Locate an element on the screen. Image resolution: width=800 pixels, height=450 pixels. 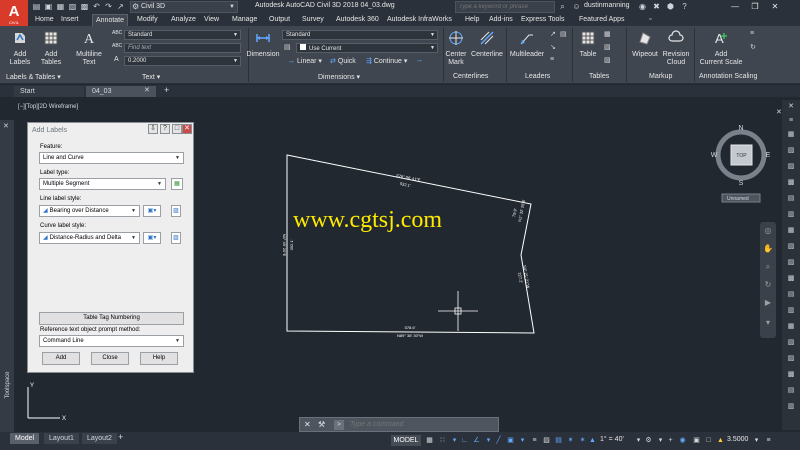
orbit-icon: ↻ is located at coordinates (768, 285).